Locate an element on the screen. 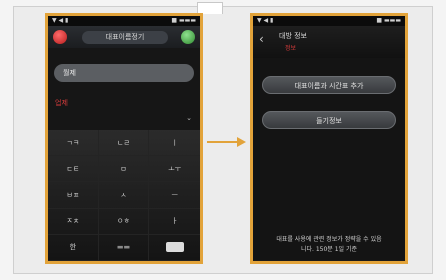 The height and width of the screenshot is (280, 446). page-subtitle: 정보 is located at coordinates (291, 48).